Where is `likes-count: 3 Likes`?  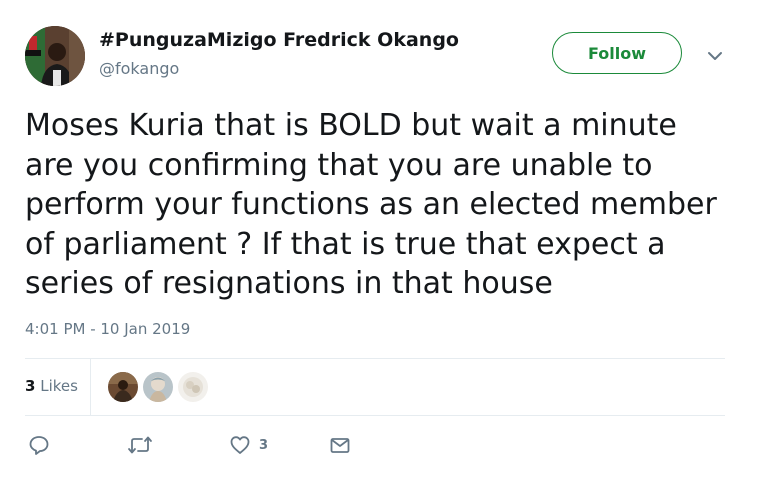
likes-count: 3 Likes is located at coordinates (51, 386).